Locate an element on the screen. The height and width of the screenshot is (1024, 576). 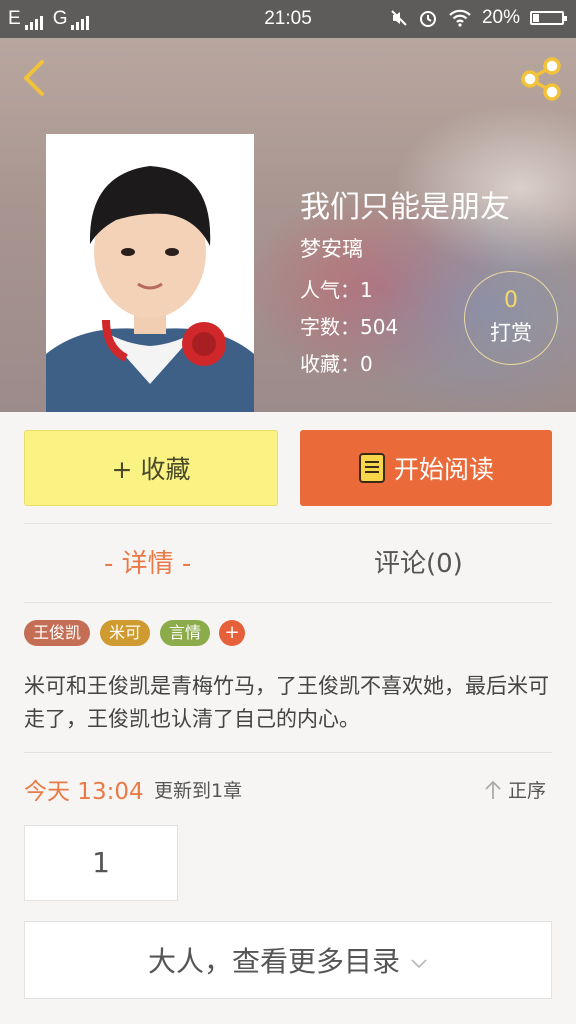
book-cover is located at coordinates (150, 273).